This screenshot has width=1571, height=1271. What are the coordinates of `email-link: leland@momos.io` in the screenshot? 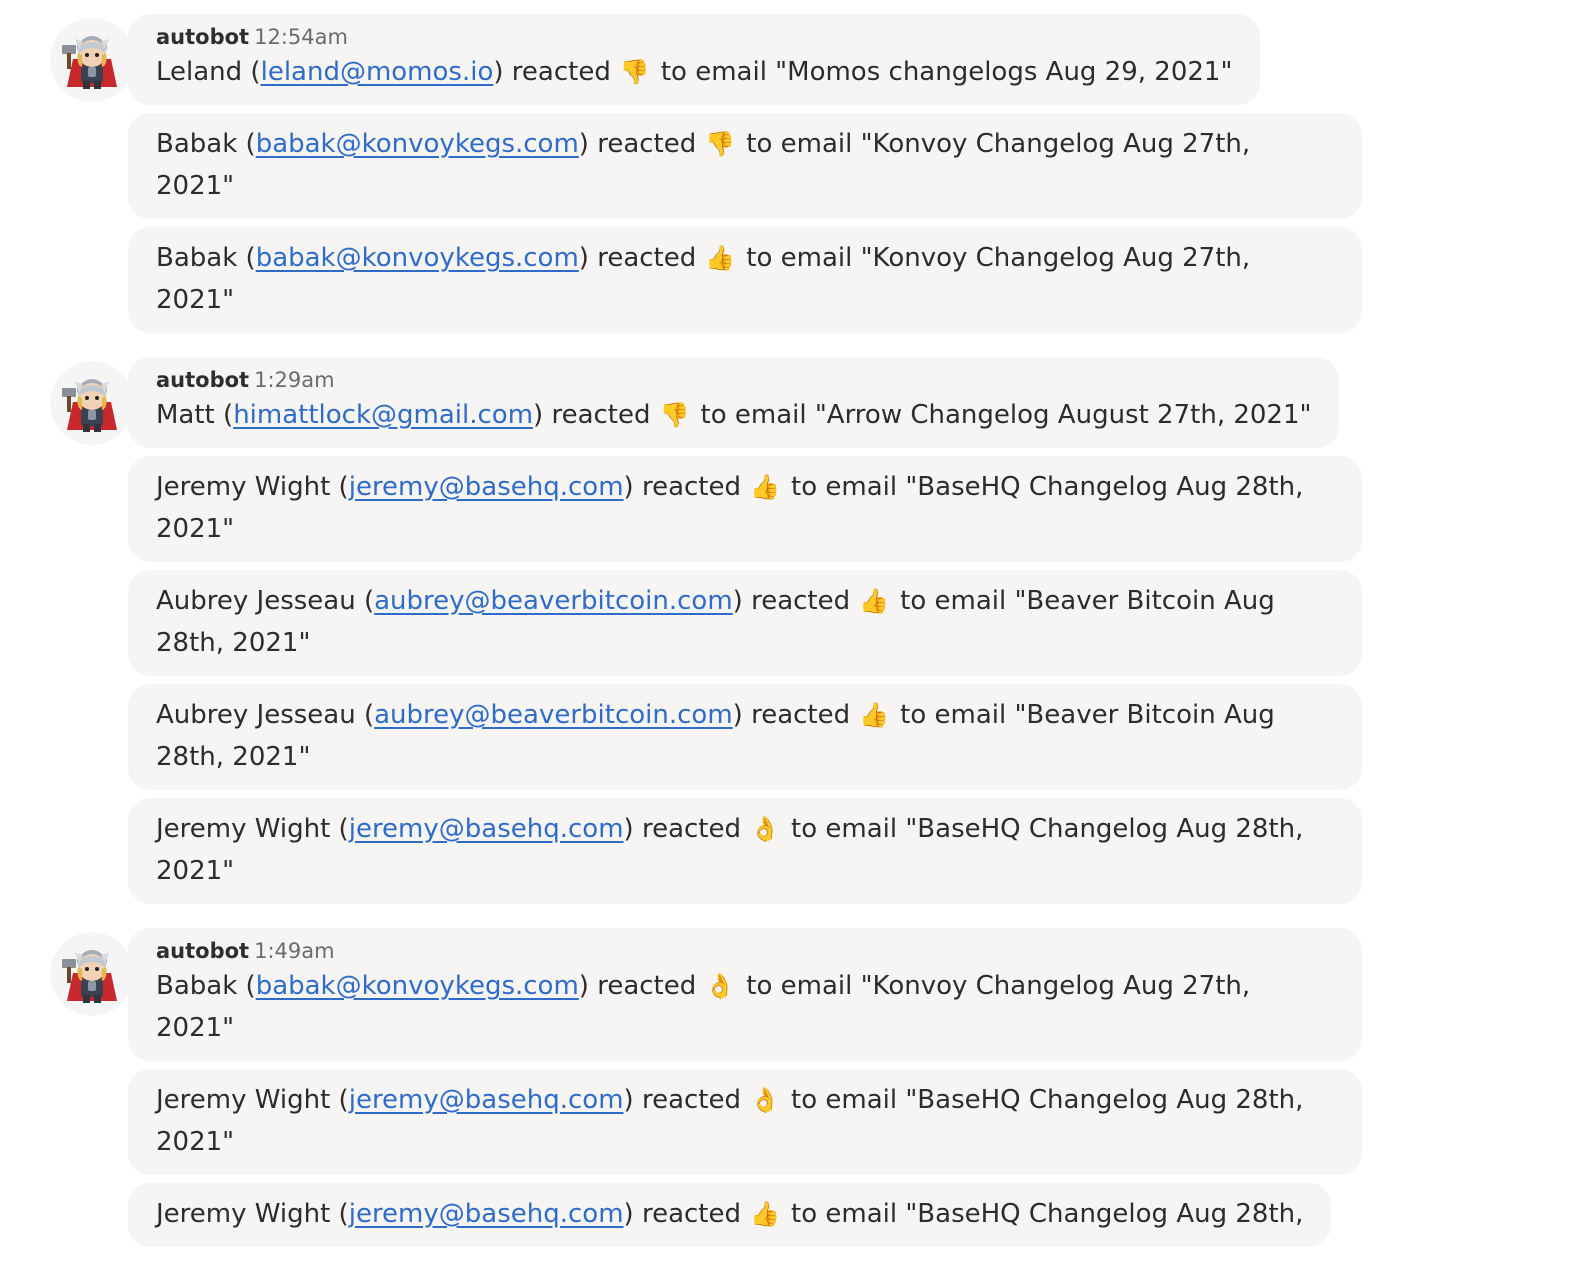 It's located at (377, 72).